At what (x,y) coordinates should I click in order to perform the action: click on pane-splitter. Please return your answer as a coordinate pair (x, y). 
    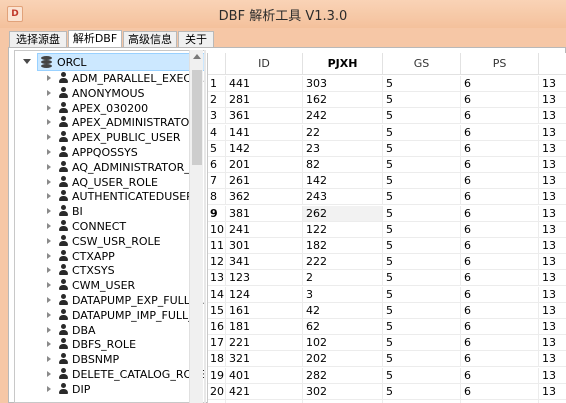
    Looking at the image, I should click on (205, 226).